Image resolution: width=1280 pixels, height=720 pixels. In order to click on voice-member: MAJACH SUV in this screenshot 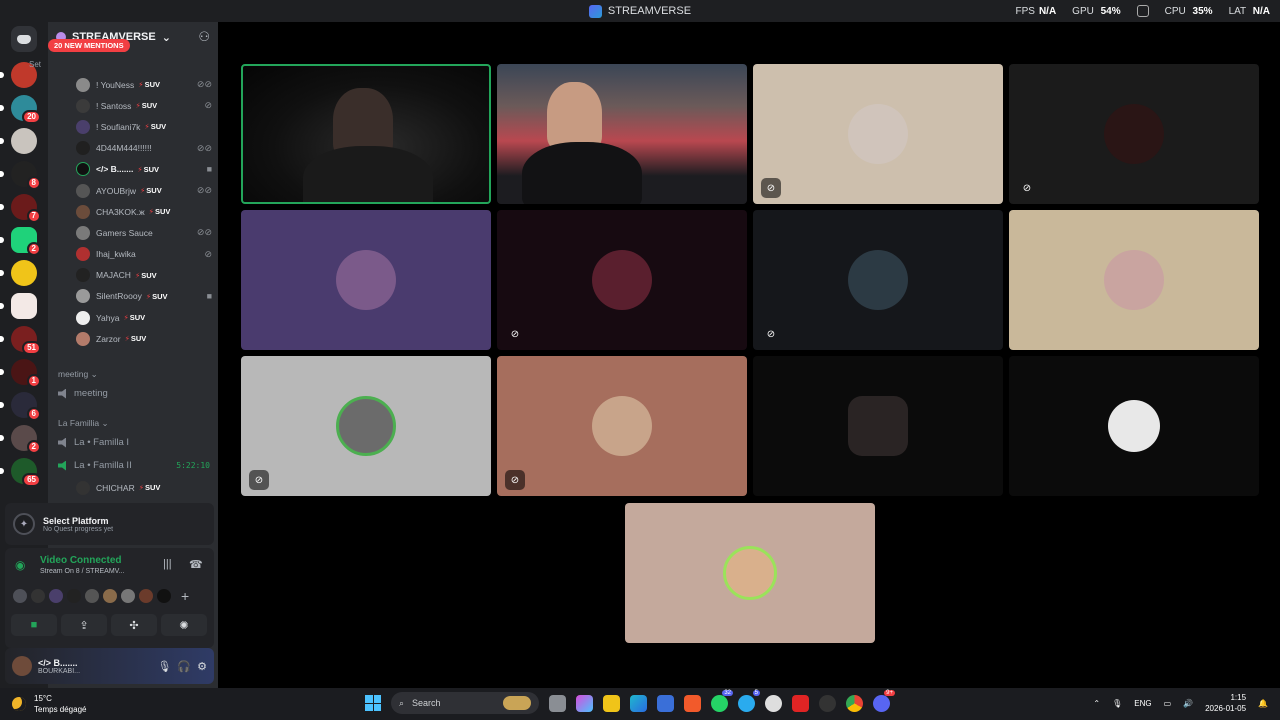, I will do `click(144, 275)`.